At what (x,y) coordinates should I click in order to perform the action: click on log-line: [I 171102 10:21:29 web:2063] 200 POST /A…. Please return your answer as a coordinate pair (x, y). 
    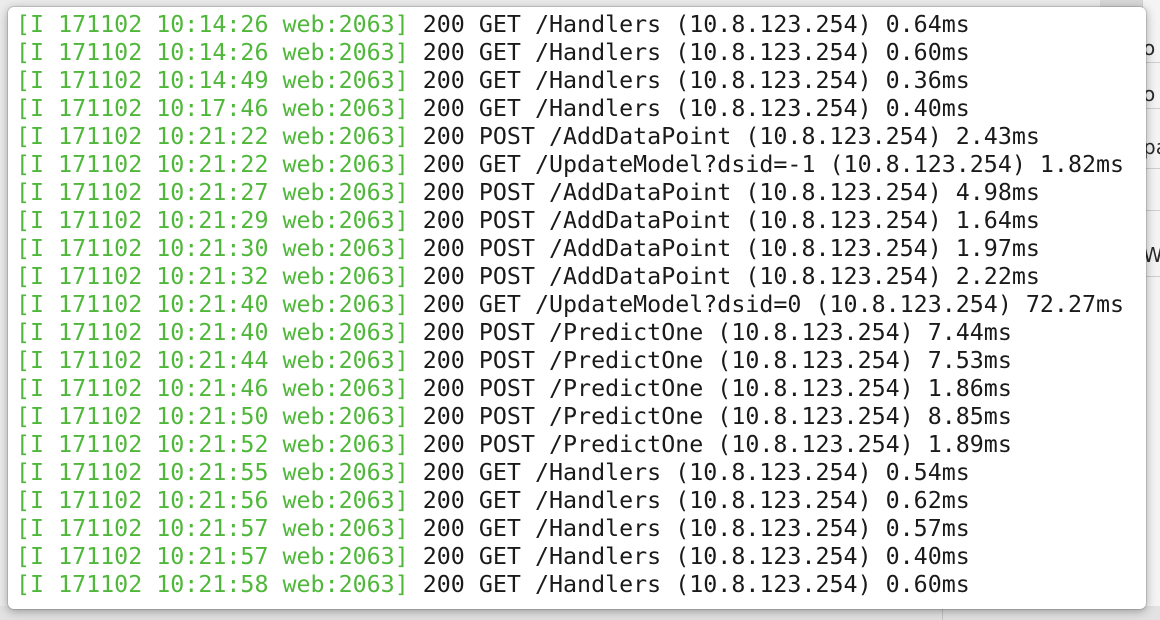
    Looking at the image, I should click on (570, 221).